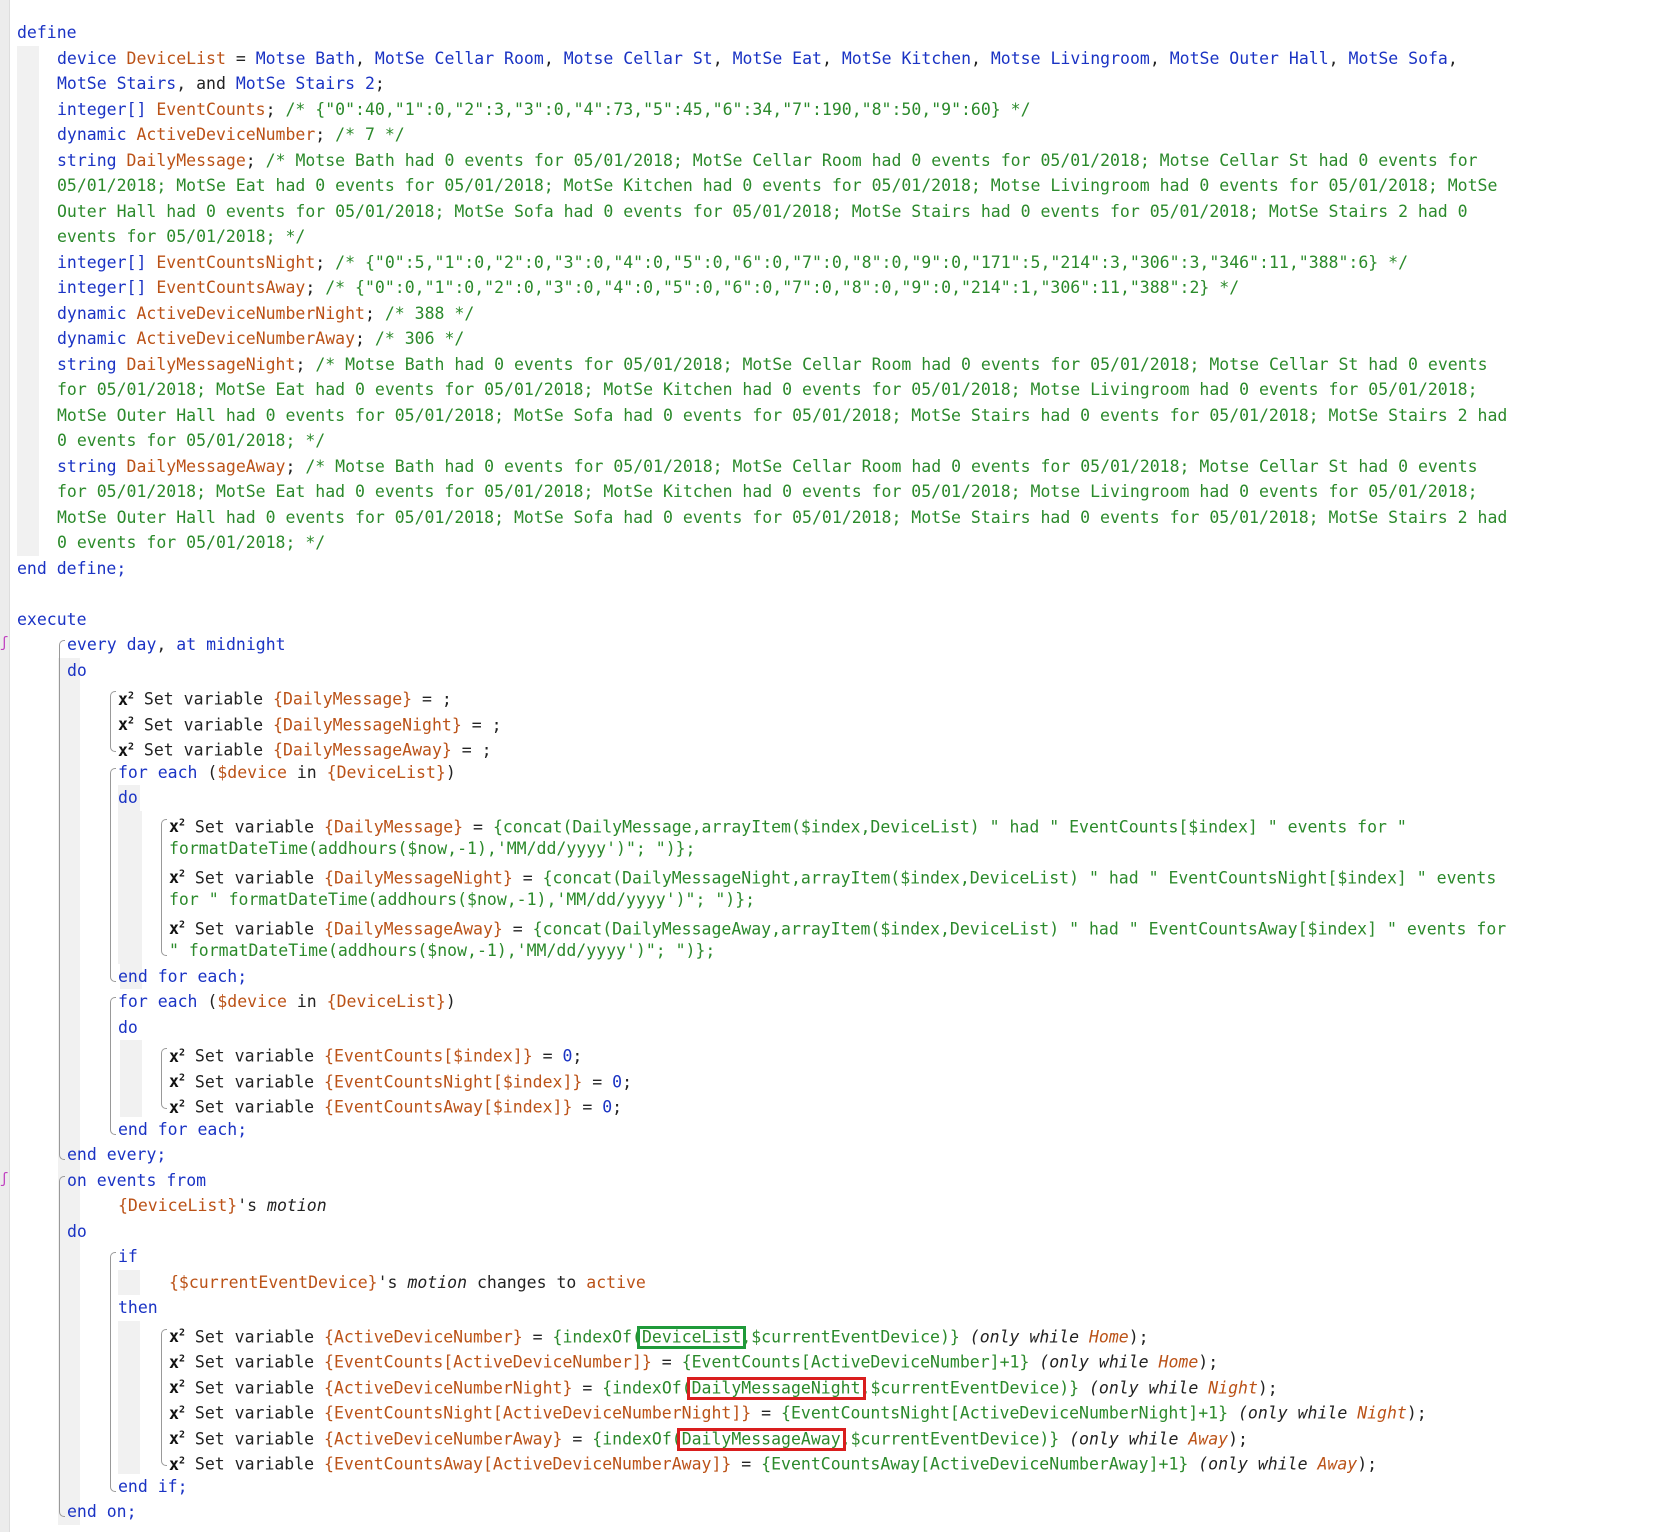 The image size is (1670, 1532). I want to click on code-token: dynamic, so click(97, 134).